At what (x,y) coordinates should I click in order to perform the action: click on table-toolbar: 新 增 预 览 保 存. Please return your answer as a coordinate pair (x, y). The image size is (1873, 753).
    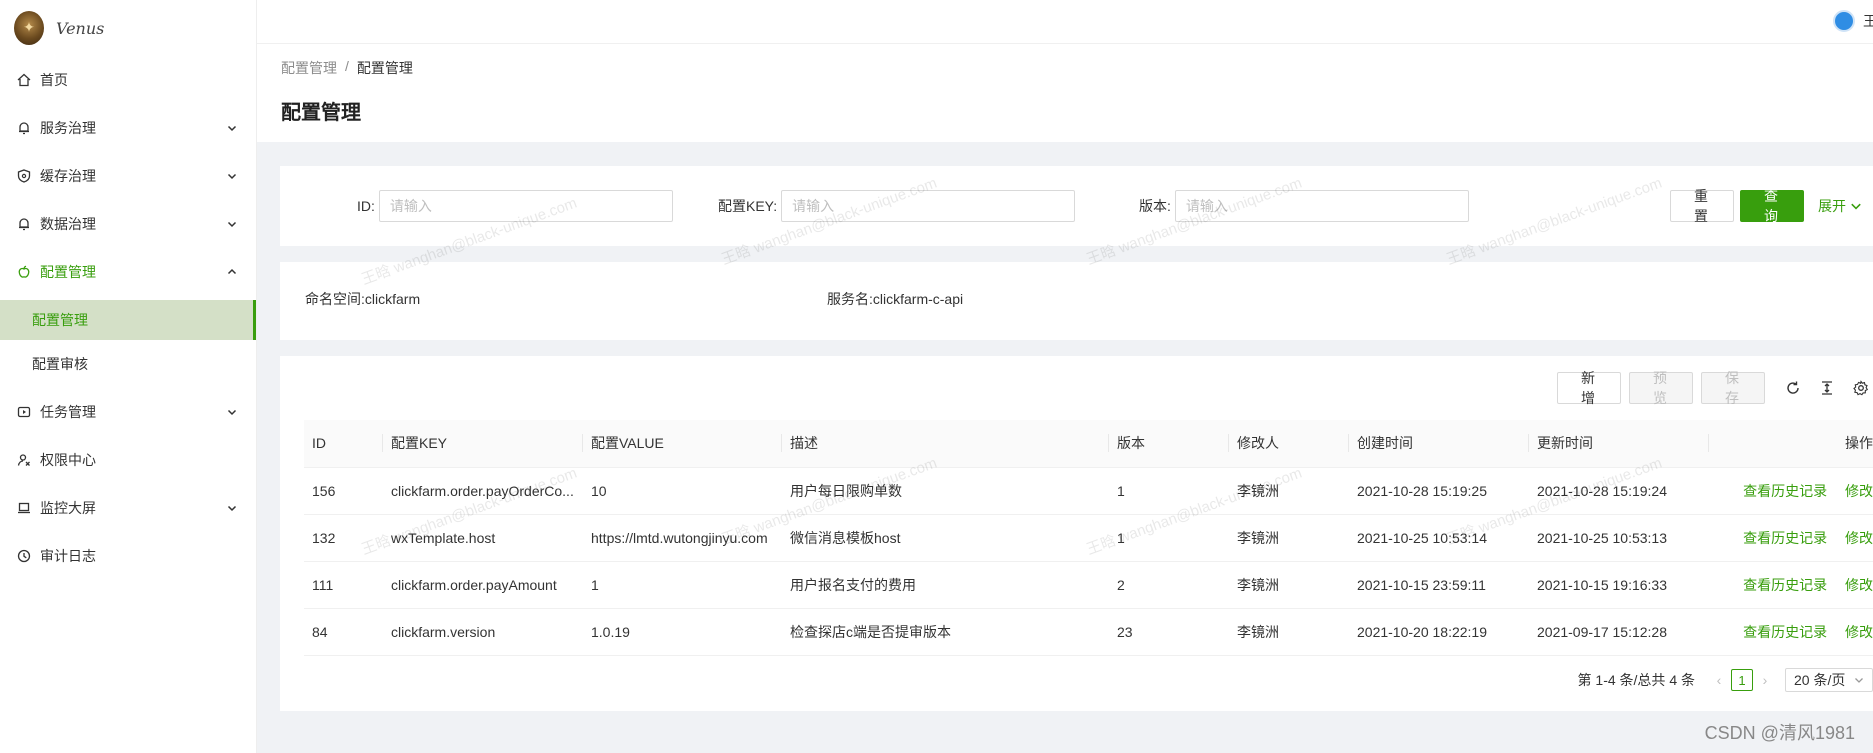
    Looking at the image, I should click on (1715, 388).